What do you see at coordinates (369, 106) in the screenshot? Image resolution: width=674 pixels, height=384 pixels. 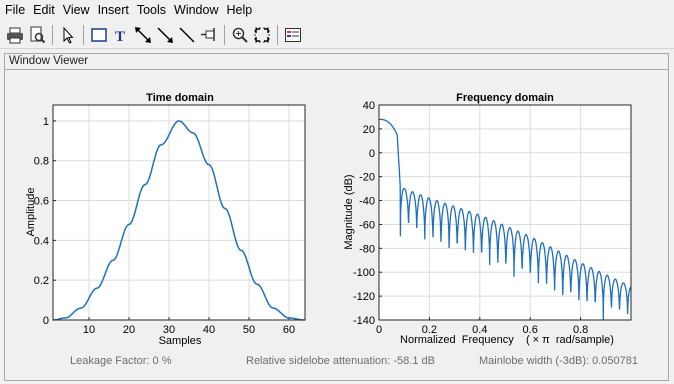 I see `frequency-domain-y-tick-label: 40` at bounding box center [369, 106].